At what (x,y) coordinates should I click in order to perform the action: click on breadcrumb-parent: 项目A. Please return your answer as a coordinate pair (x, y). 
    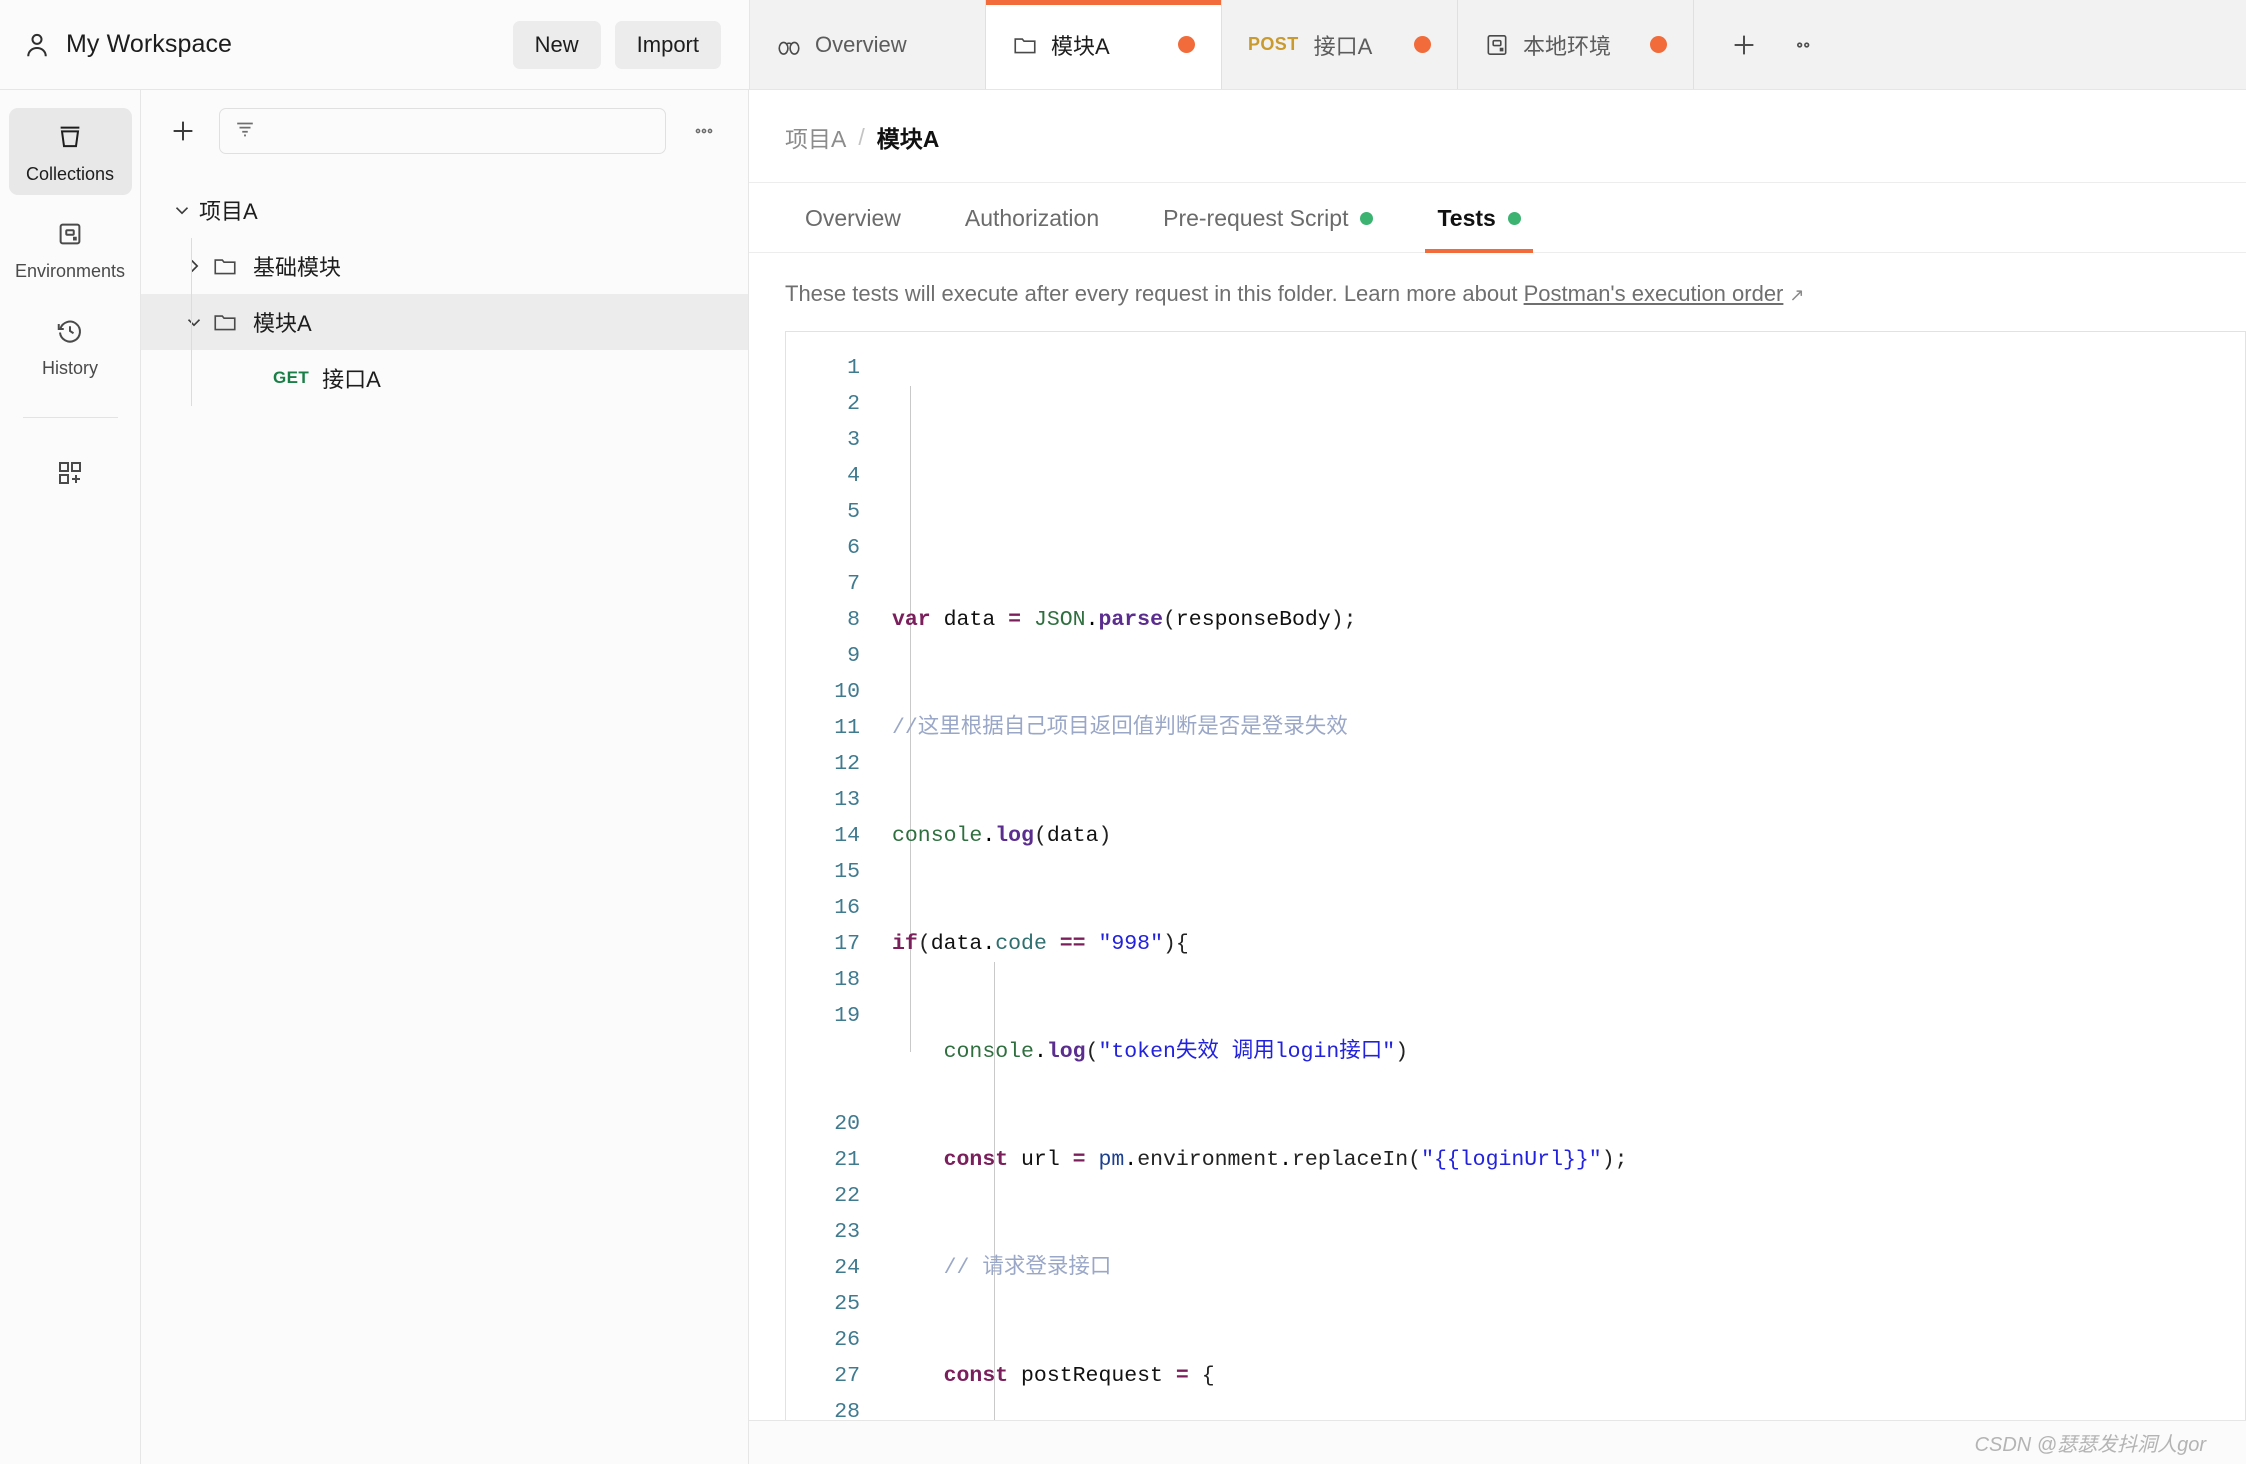
    Looking at the image, I should click on (815, 137).